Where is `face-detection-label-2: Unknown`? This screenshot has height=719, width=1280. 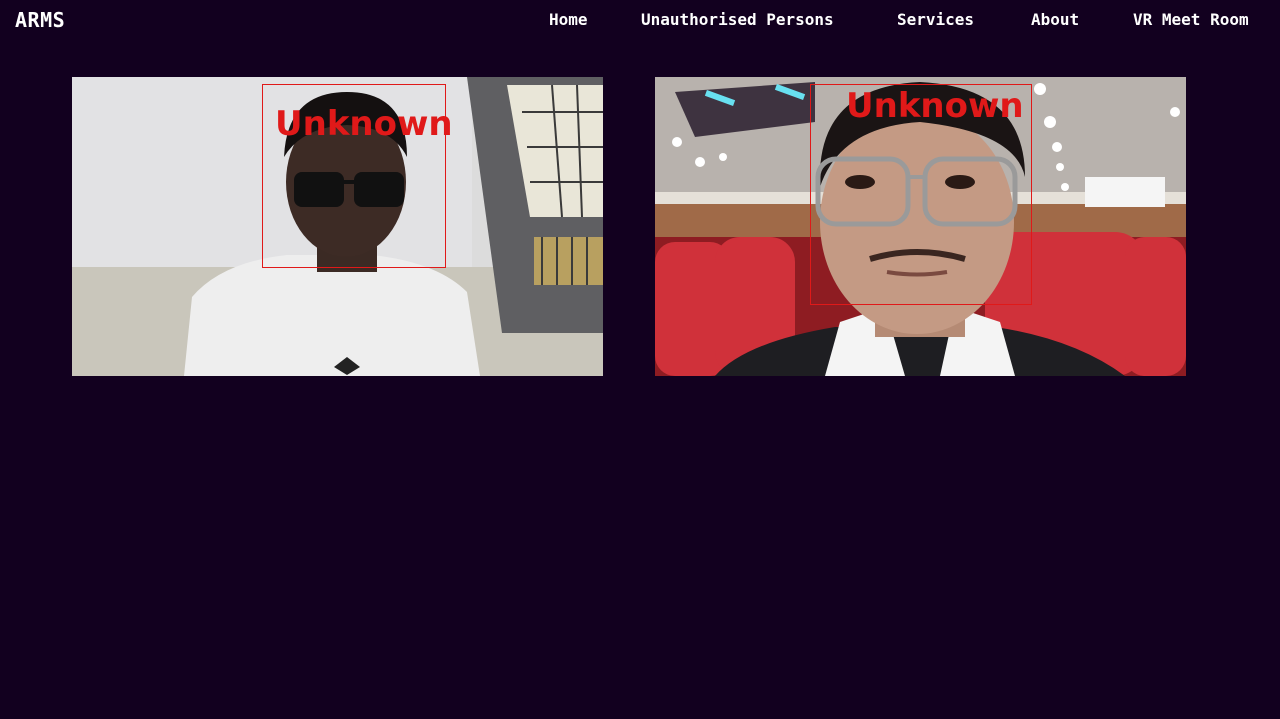 face-detection-label-2: Unknown is located at coordinates (935, 106).